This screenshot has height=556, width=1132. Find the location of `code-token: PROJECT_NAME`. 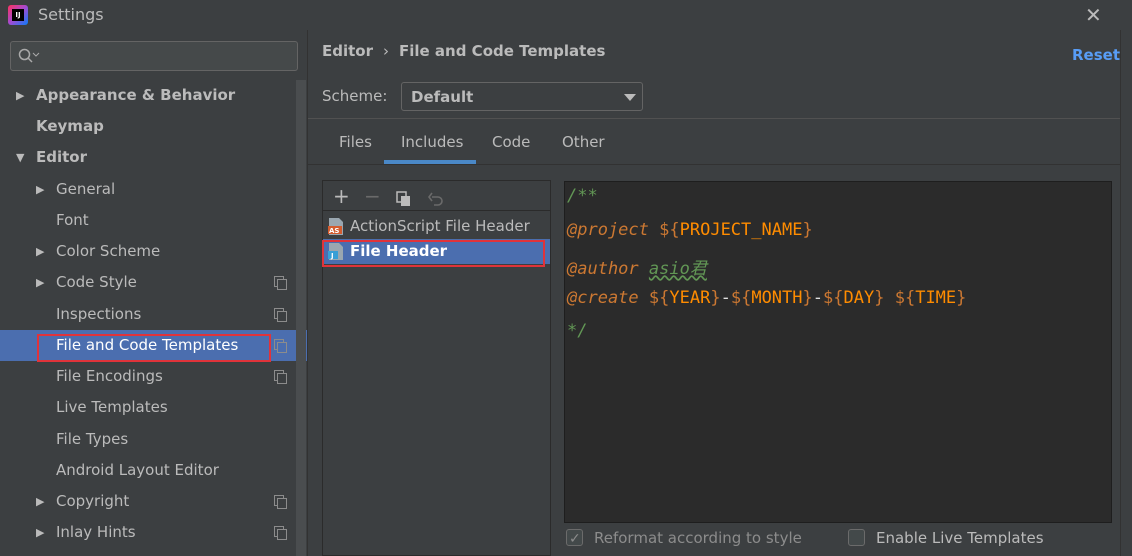

code-token: PROJECT_NAME is located at coordinates (741, 230).